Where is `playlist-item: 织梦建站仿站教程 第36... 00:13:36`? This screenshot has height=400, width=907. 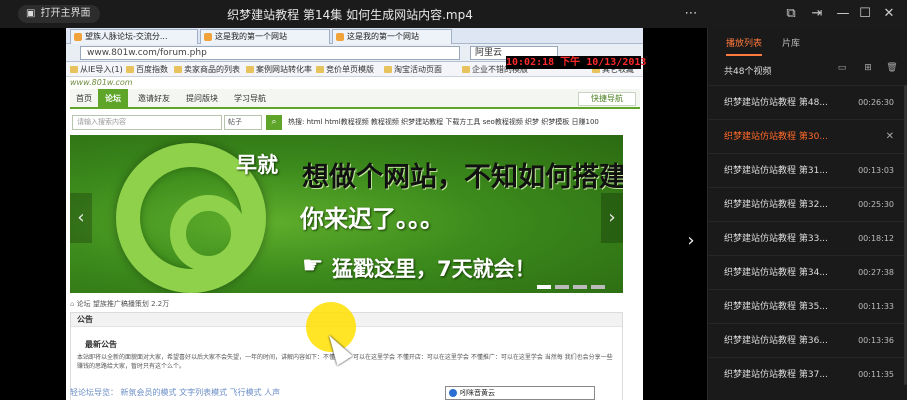
playlist-item: 织梦建站仿站教程 第36... 00:13:36 is located at coordinates (807, 340).